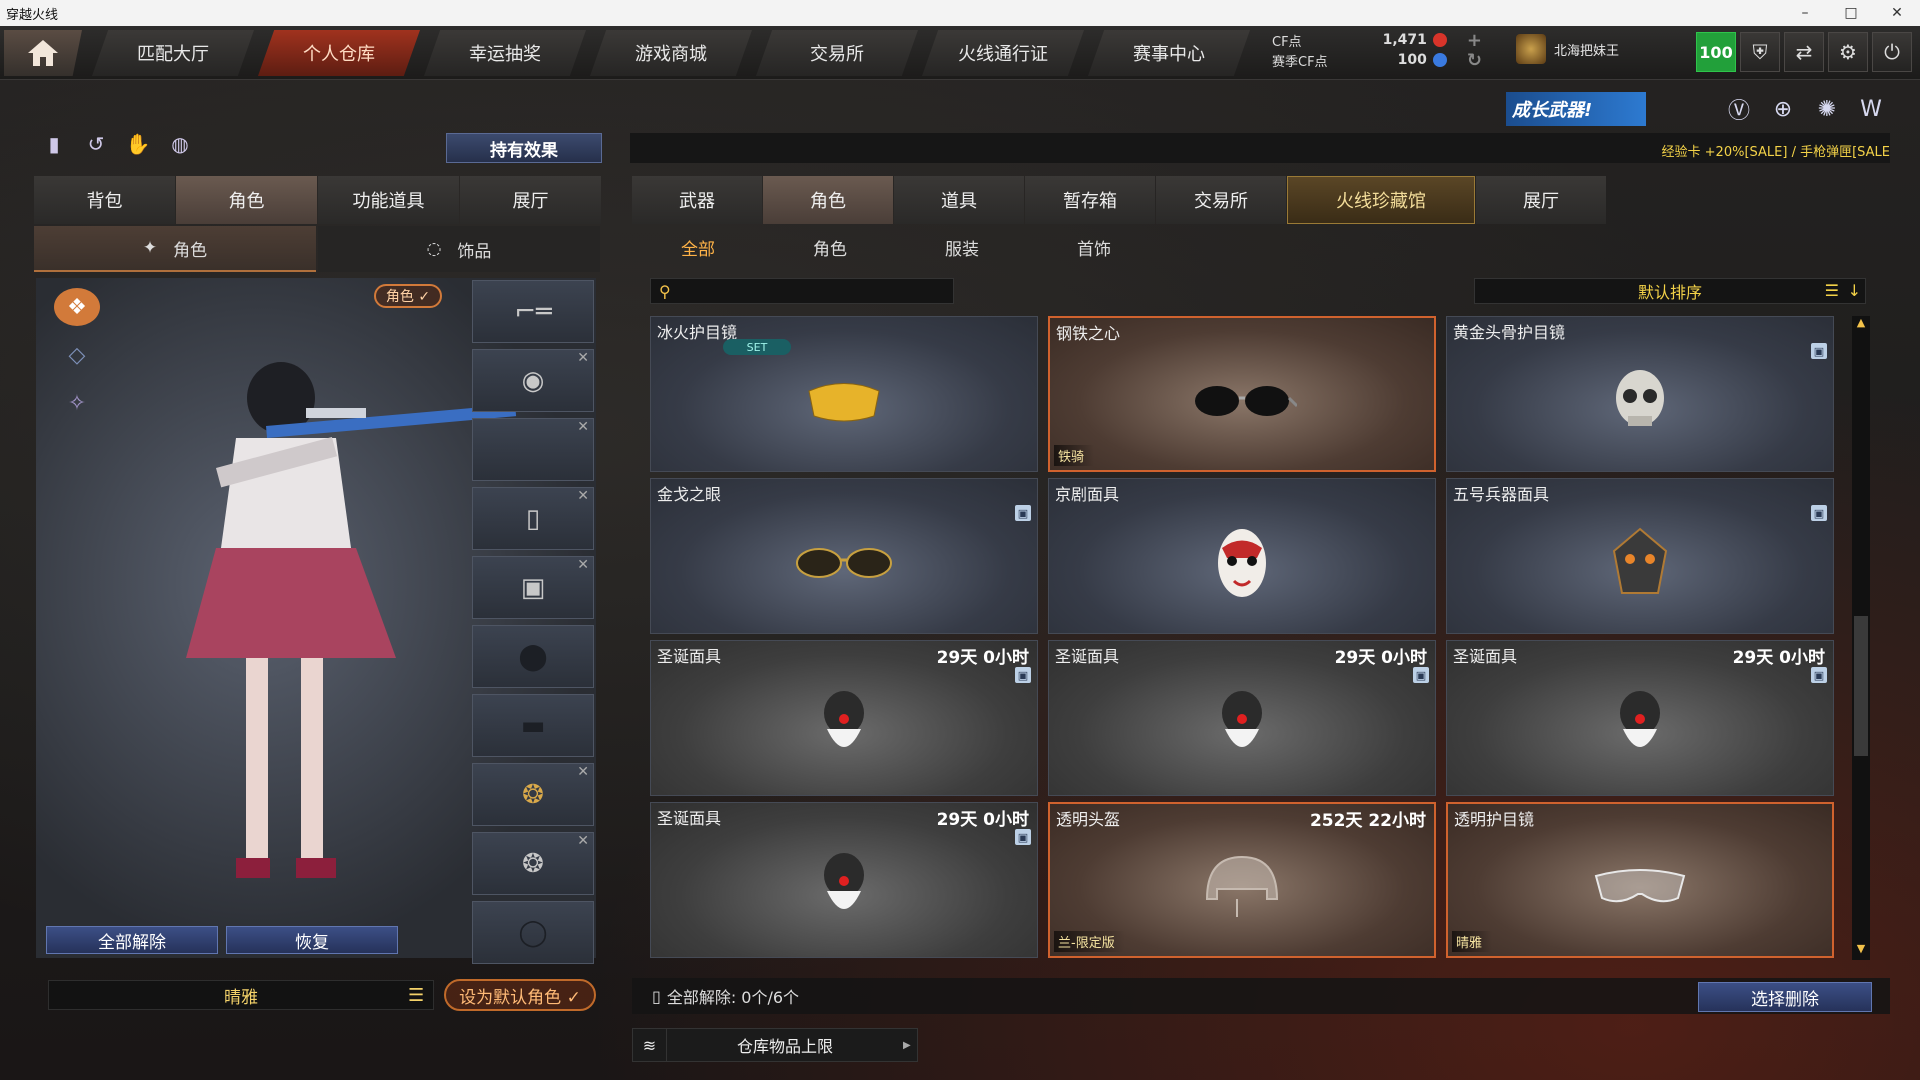  I want to click on search-input, so click(815, 291).